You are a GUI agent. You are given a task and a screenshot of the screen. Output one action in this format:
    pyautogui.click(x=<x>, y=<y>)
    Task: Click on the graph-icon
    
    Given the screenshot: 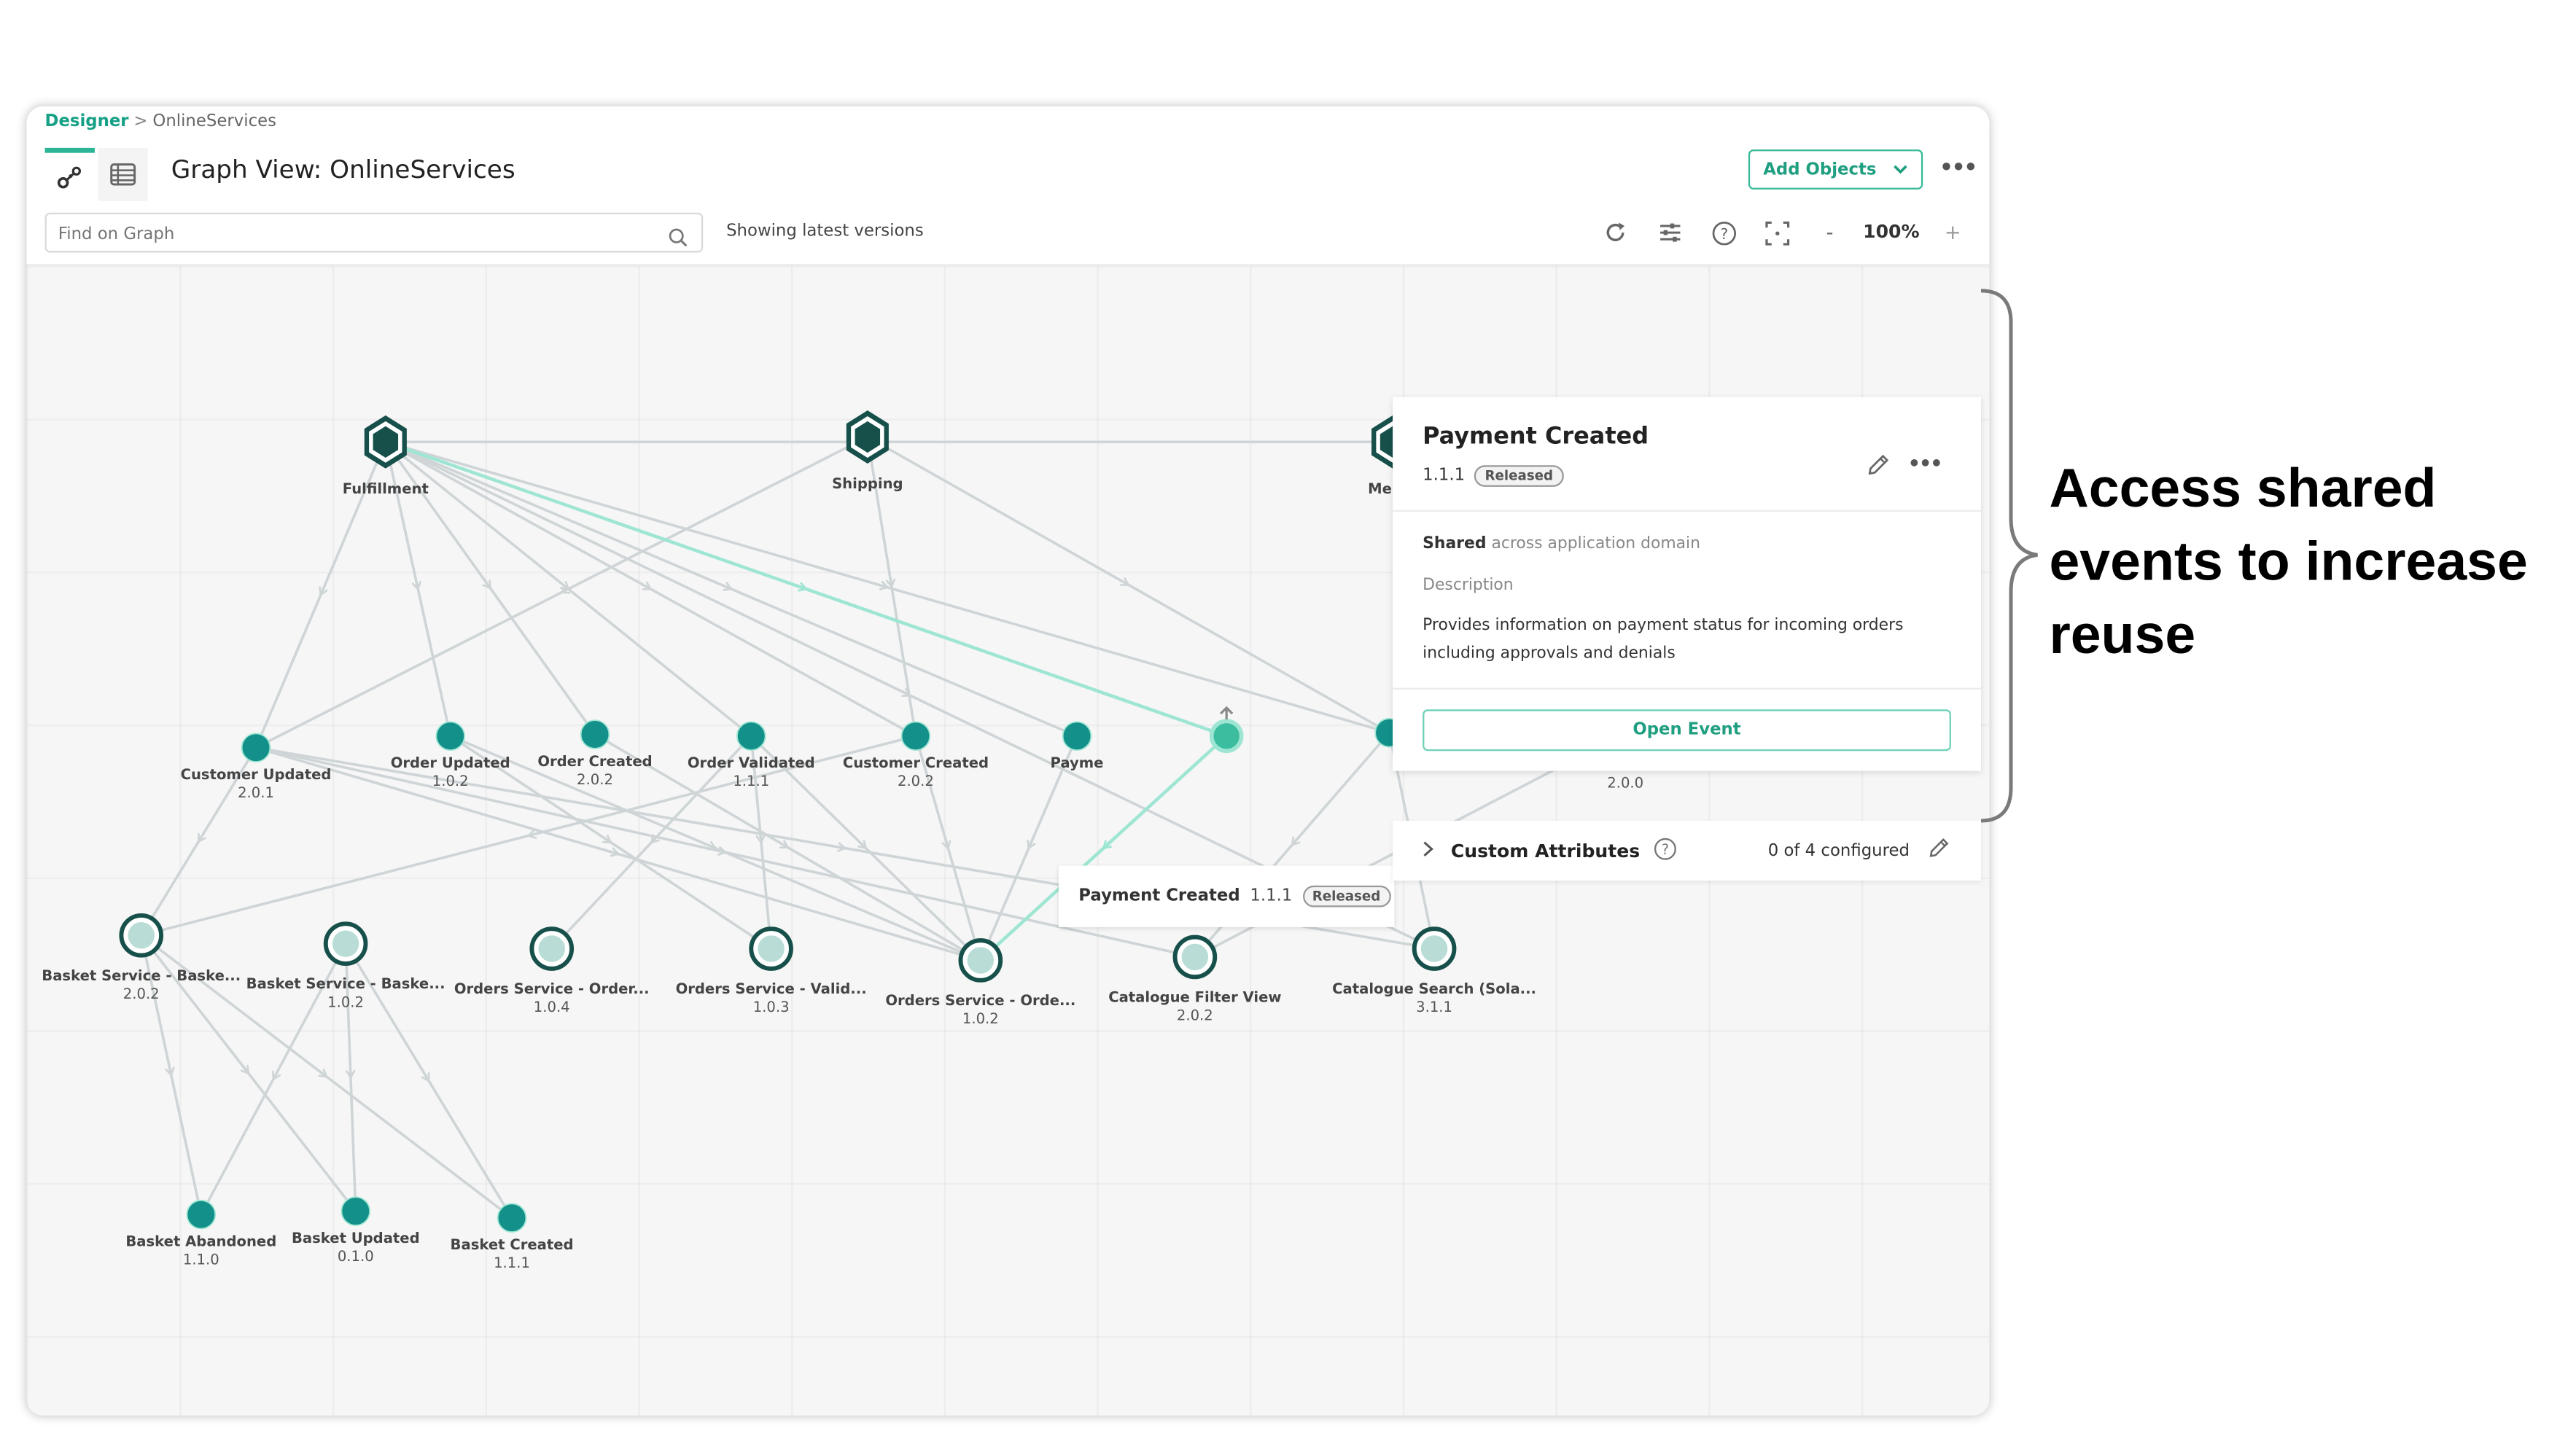 What is the action you would take?
    pyautogui.click(x=69, y=176)
    